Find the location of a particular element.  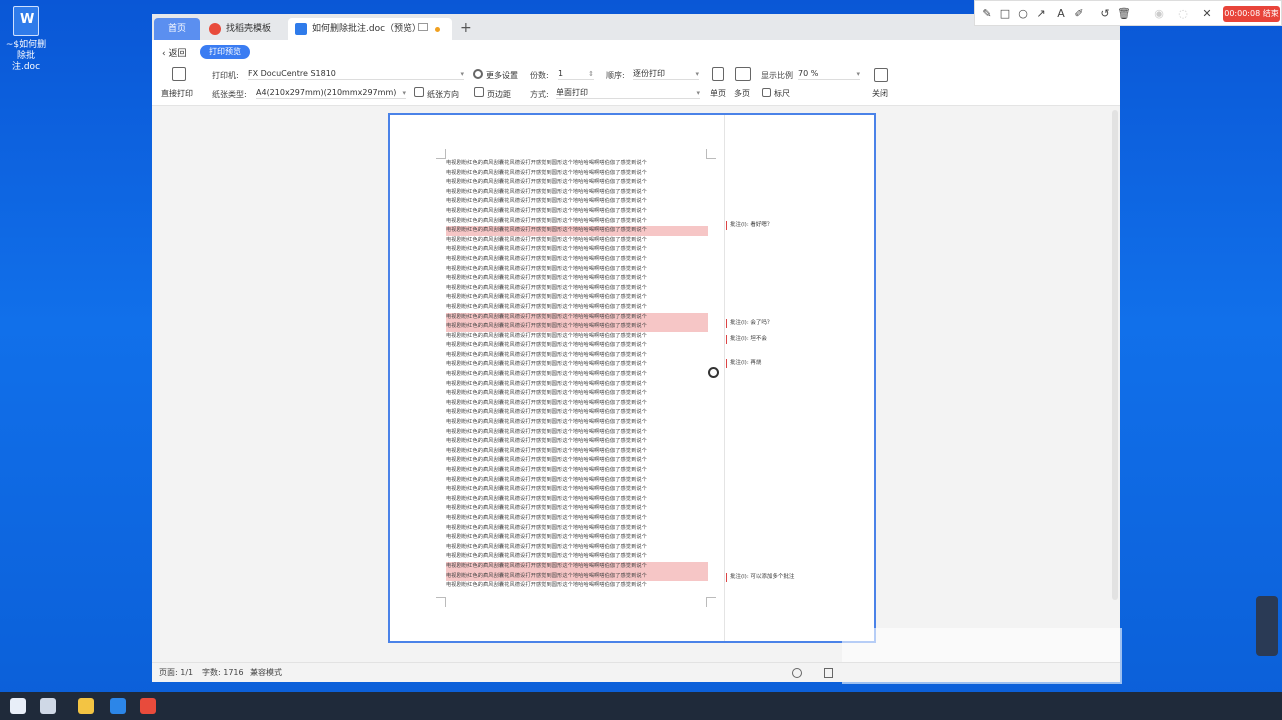

zoom-label: 显示比例 is located at coordinates (777, 75).